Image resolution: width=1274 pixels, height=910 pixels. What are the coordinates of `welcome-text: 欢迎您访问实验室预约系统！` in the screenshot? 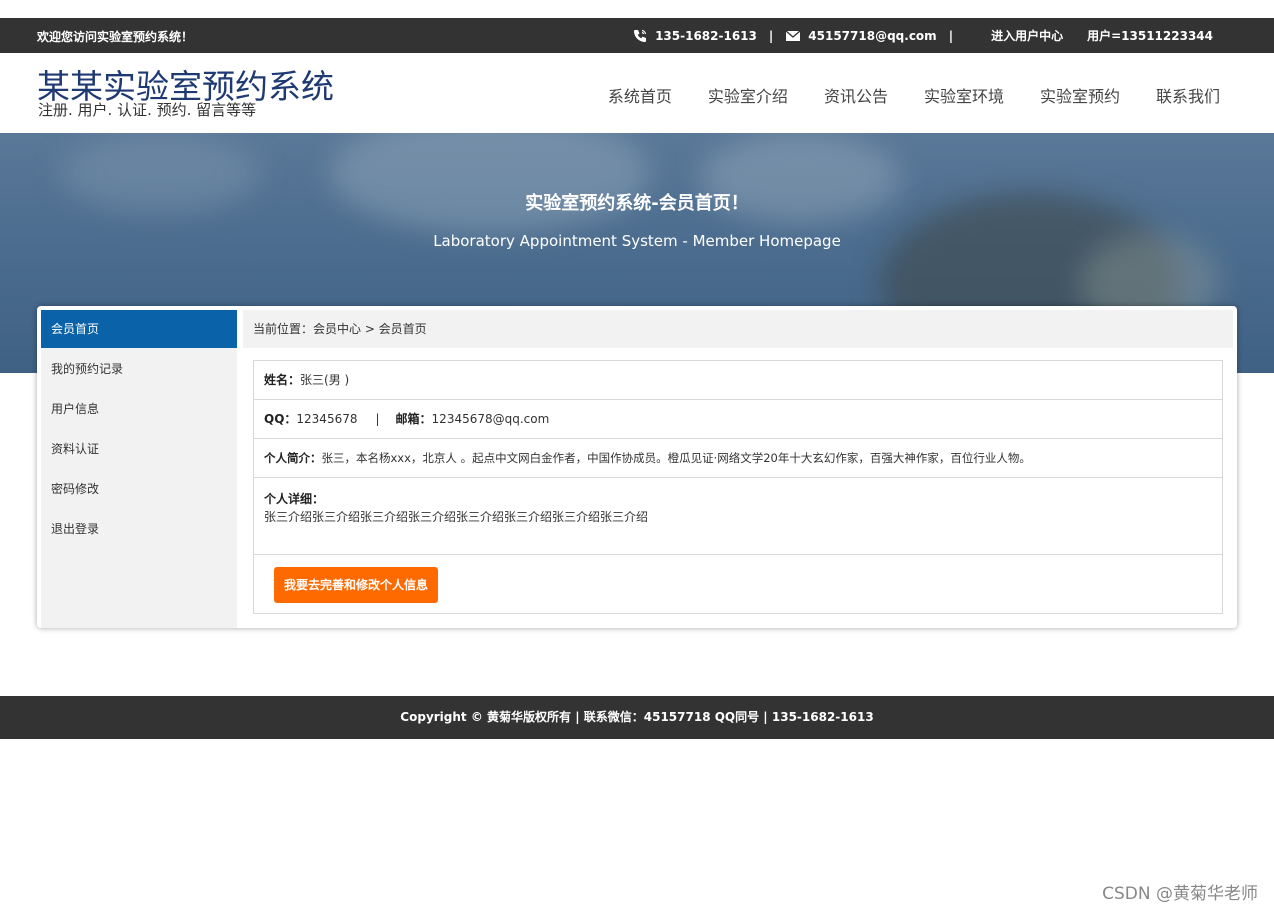 It's located at (115, 37).